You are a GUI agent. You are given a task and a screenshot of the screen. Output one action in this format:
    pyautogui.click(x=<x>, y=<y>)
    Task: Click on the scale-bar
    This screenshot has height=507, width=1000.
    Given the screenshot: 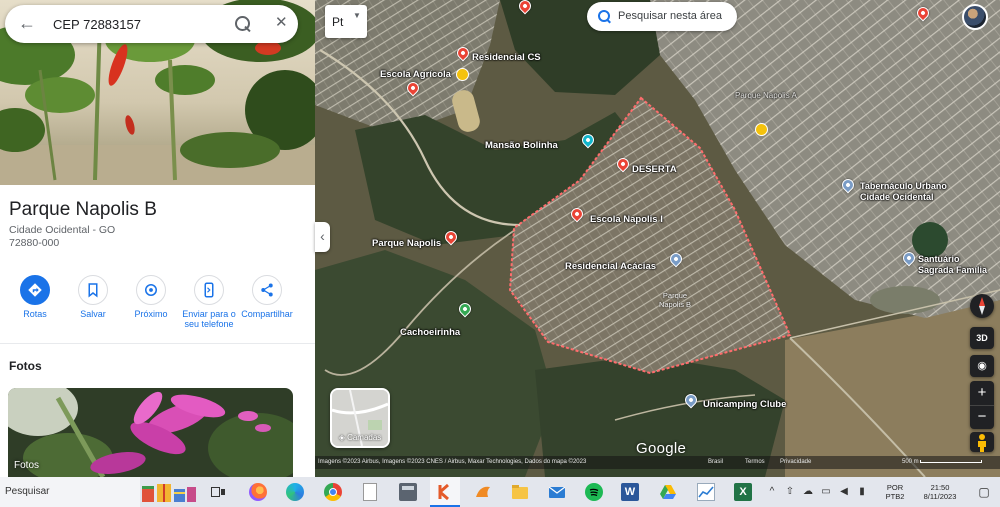 What is the action you would take?
    pyautogui.click(x=951, y=461)
    